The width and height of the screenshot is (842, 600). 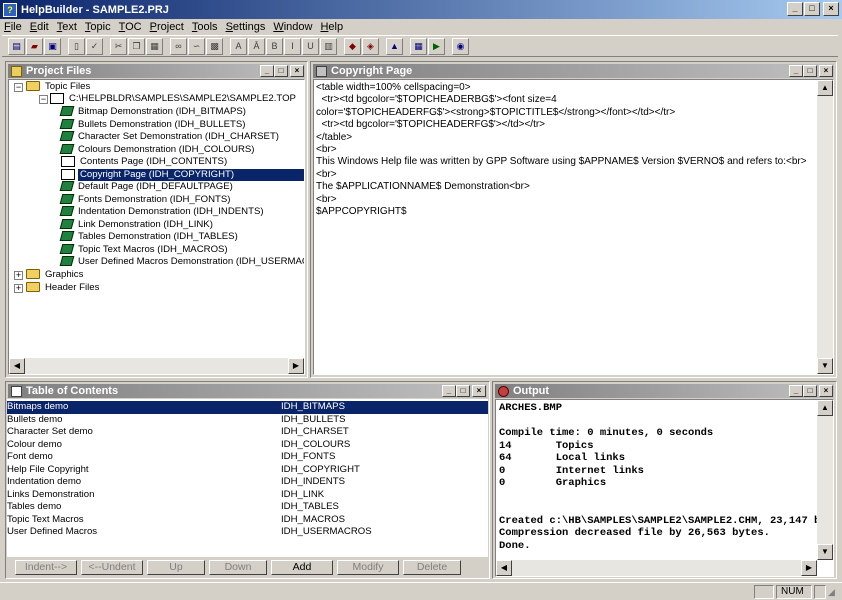 What do you see at coordinates (834, 593) in the screenshot?
I see `resize-grip-icon: ◢` at bounding box center [834, 593].